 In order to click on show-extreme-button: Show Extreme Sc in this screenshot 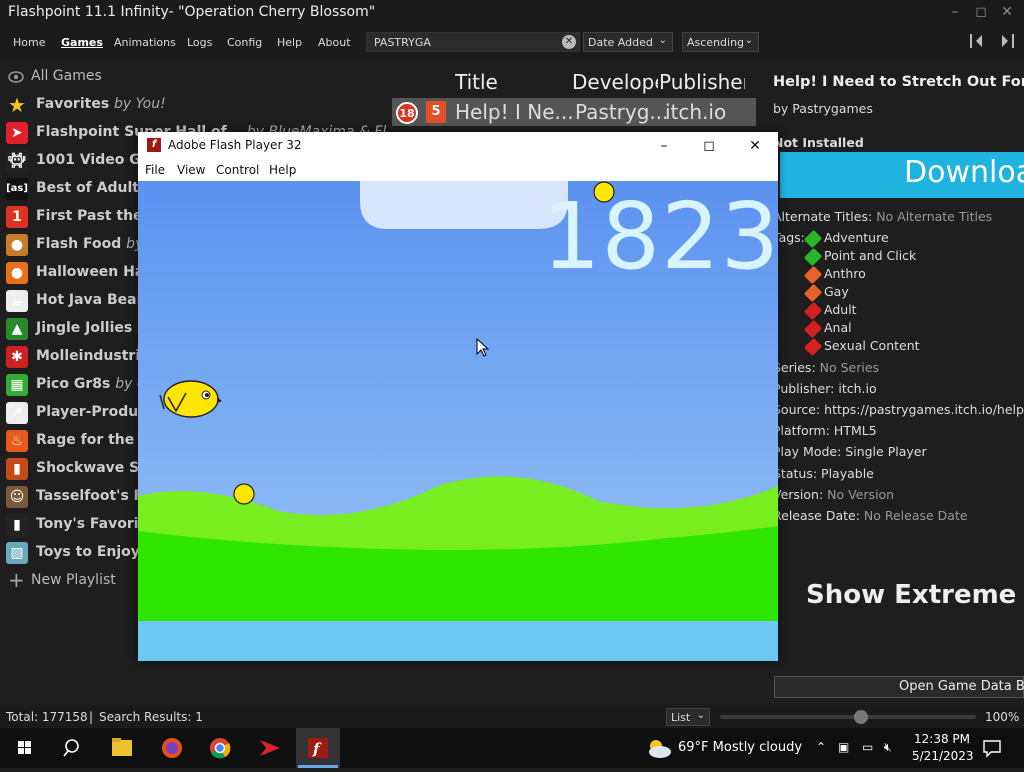, I will do `click(915, 595)`.